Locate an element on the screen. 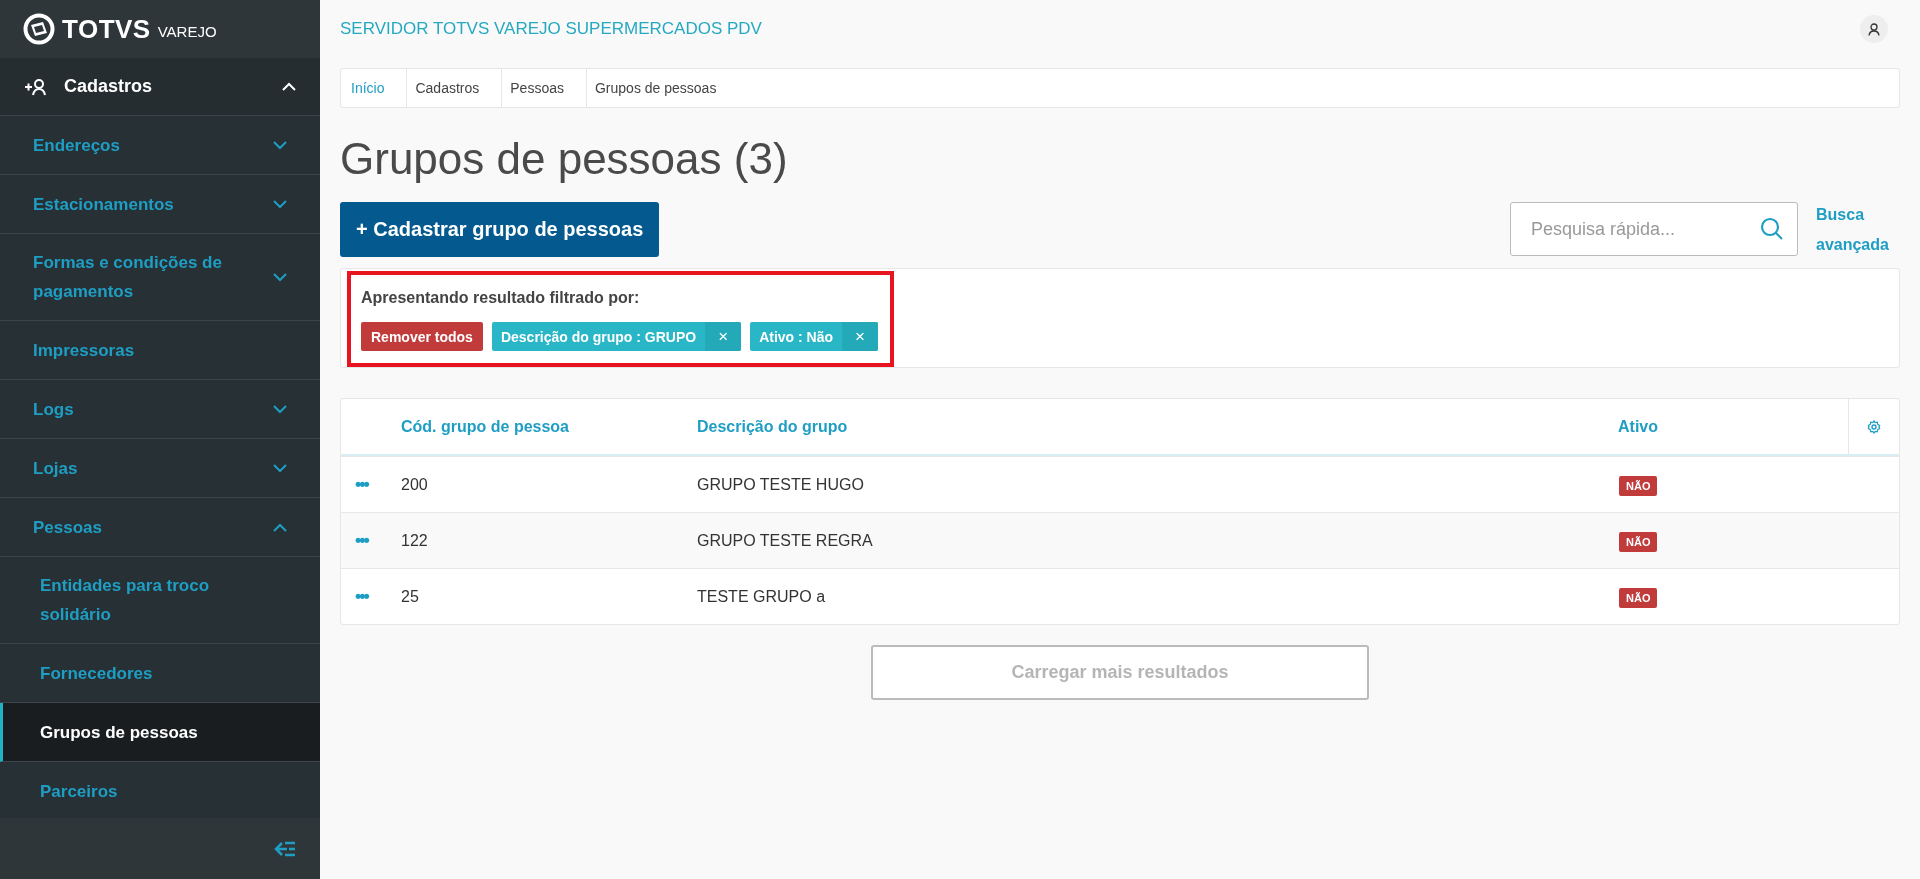 This screenshot has height=879, width=1920. user-avatar-button is located at coordinates (1874, 29).